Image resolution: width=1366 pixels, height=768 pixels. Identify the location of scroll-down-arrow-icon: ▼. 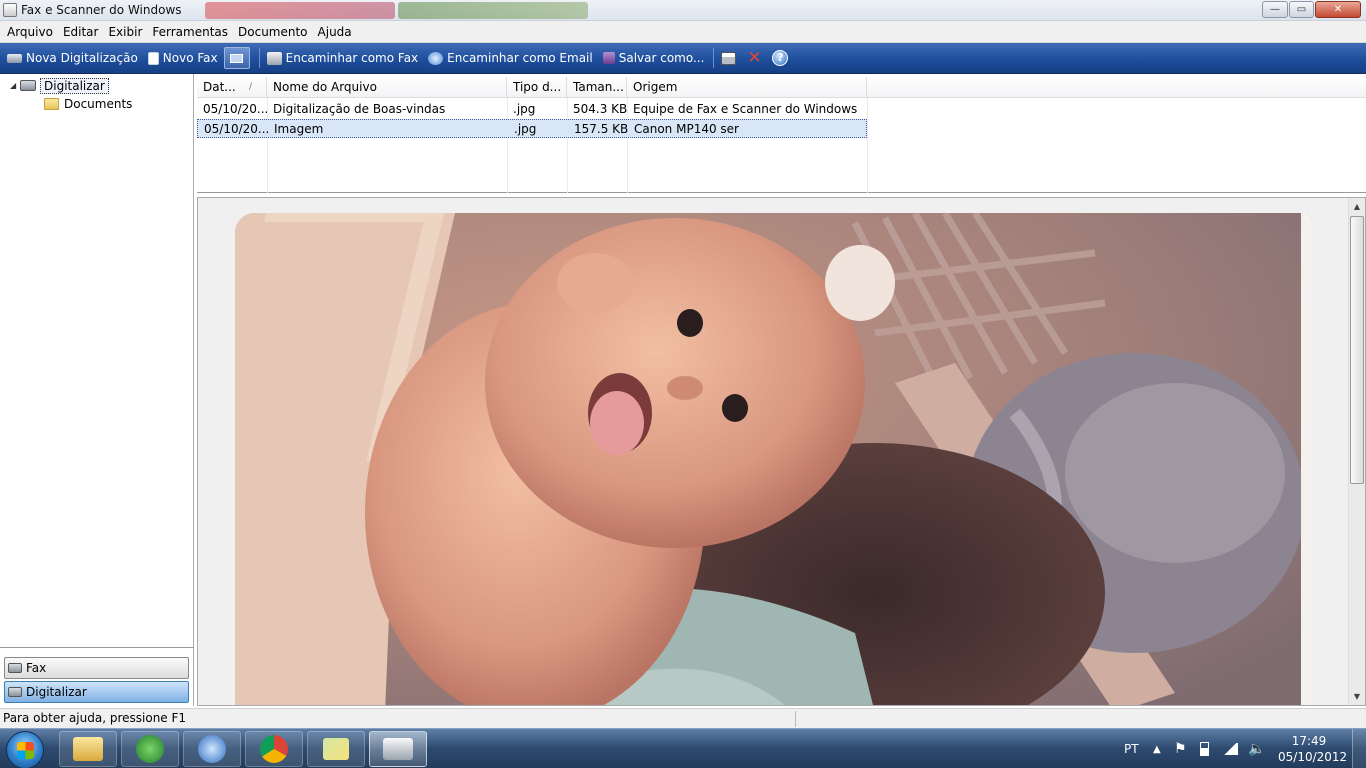
(1357, 696).